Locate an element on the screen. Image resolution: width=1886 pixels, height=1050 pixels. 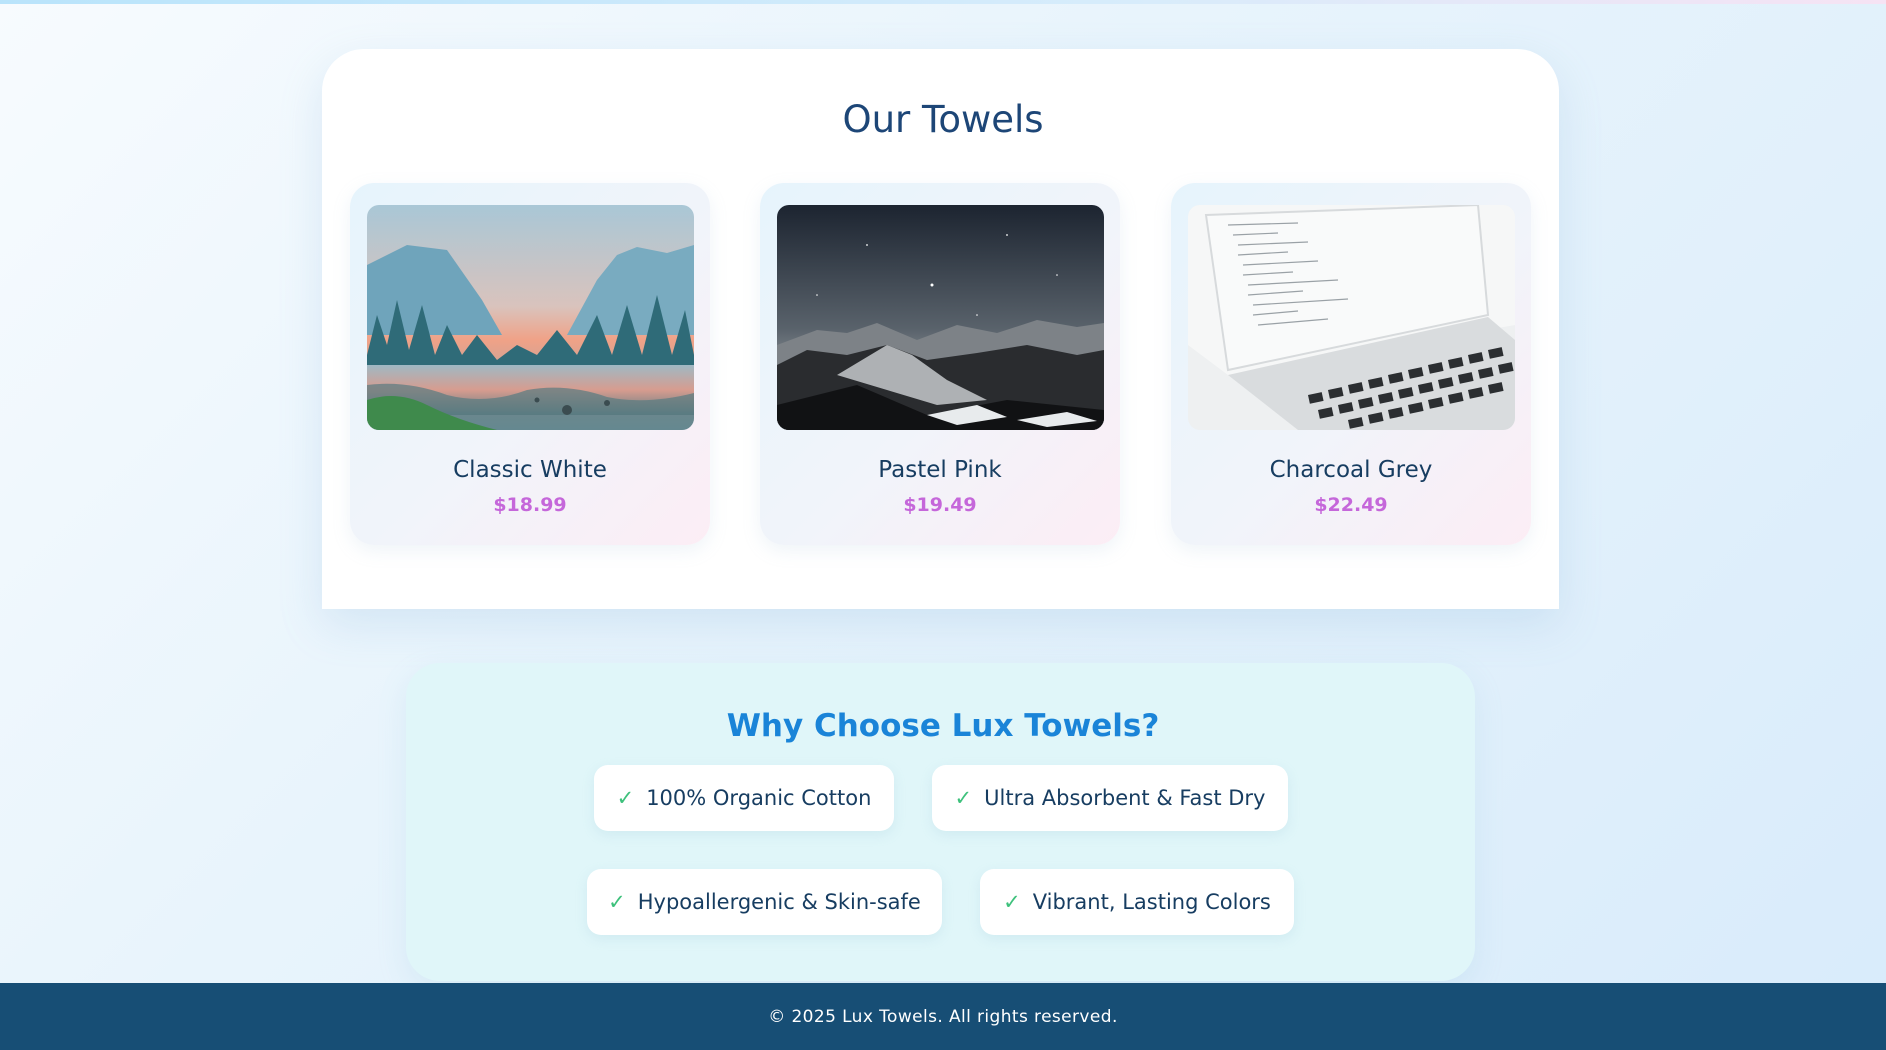
page-footer: © 2025 Lux Towels. All rights reserved. is located at coordinates (943, 1016).